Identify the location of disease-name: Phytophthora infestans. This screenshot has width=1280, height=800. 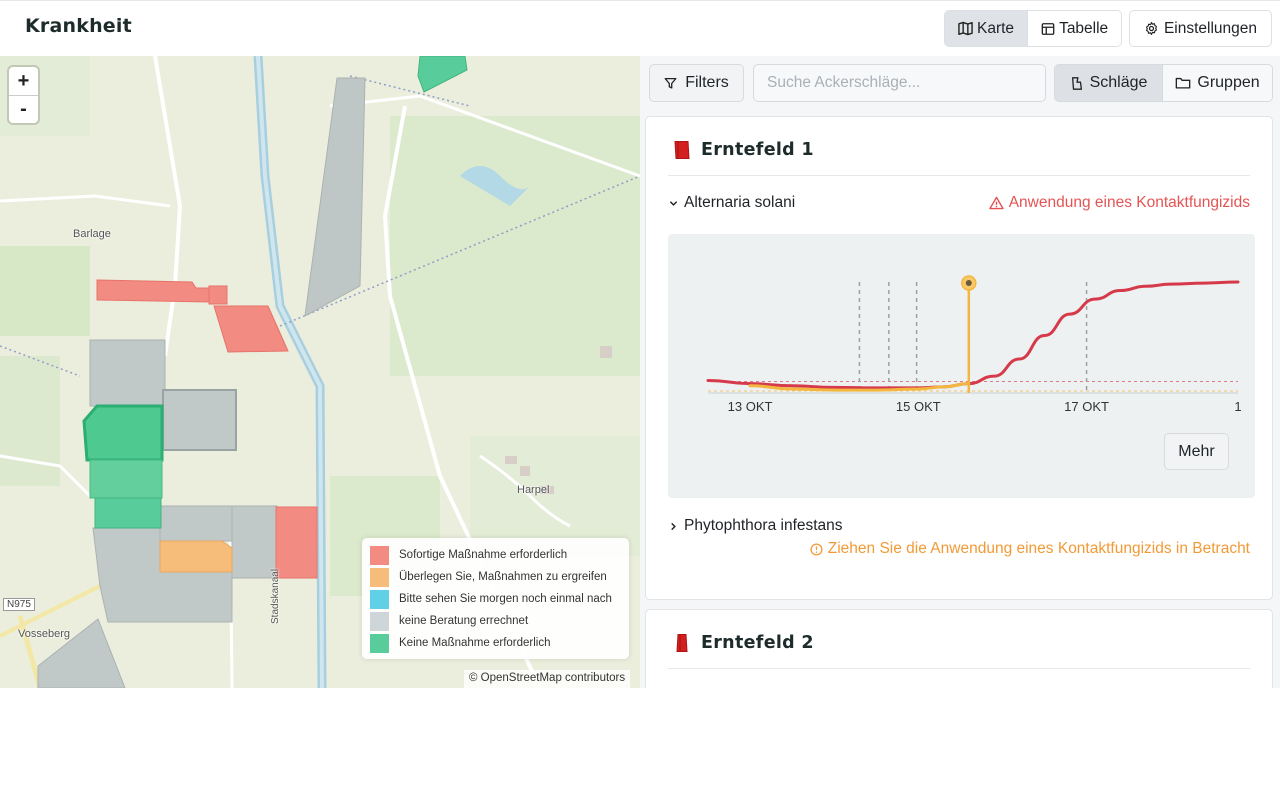
(763, 525).